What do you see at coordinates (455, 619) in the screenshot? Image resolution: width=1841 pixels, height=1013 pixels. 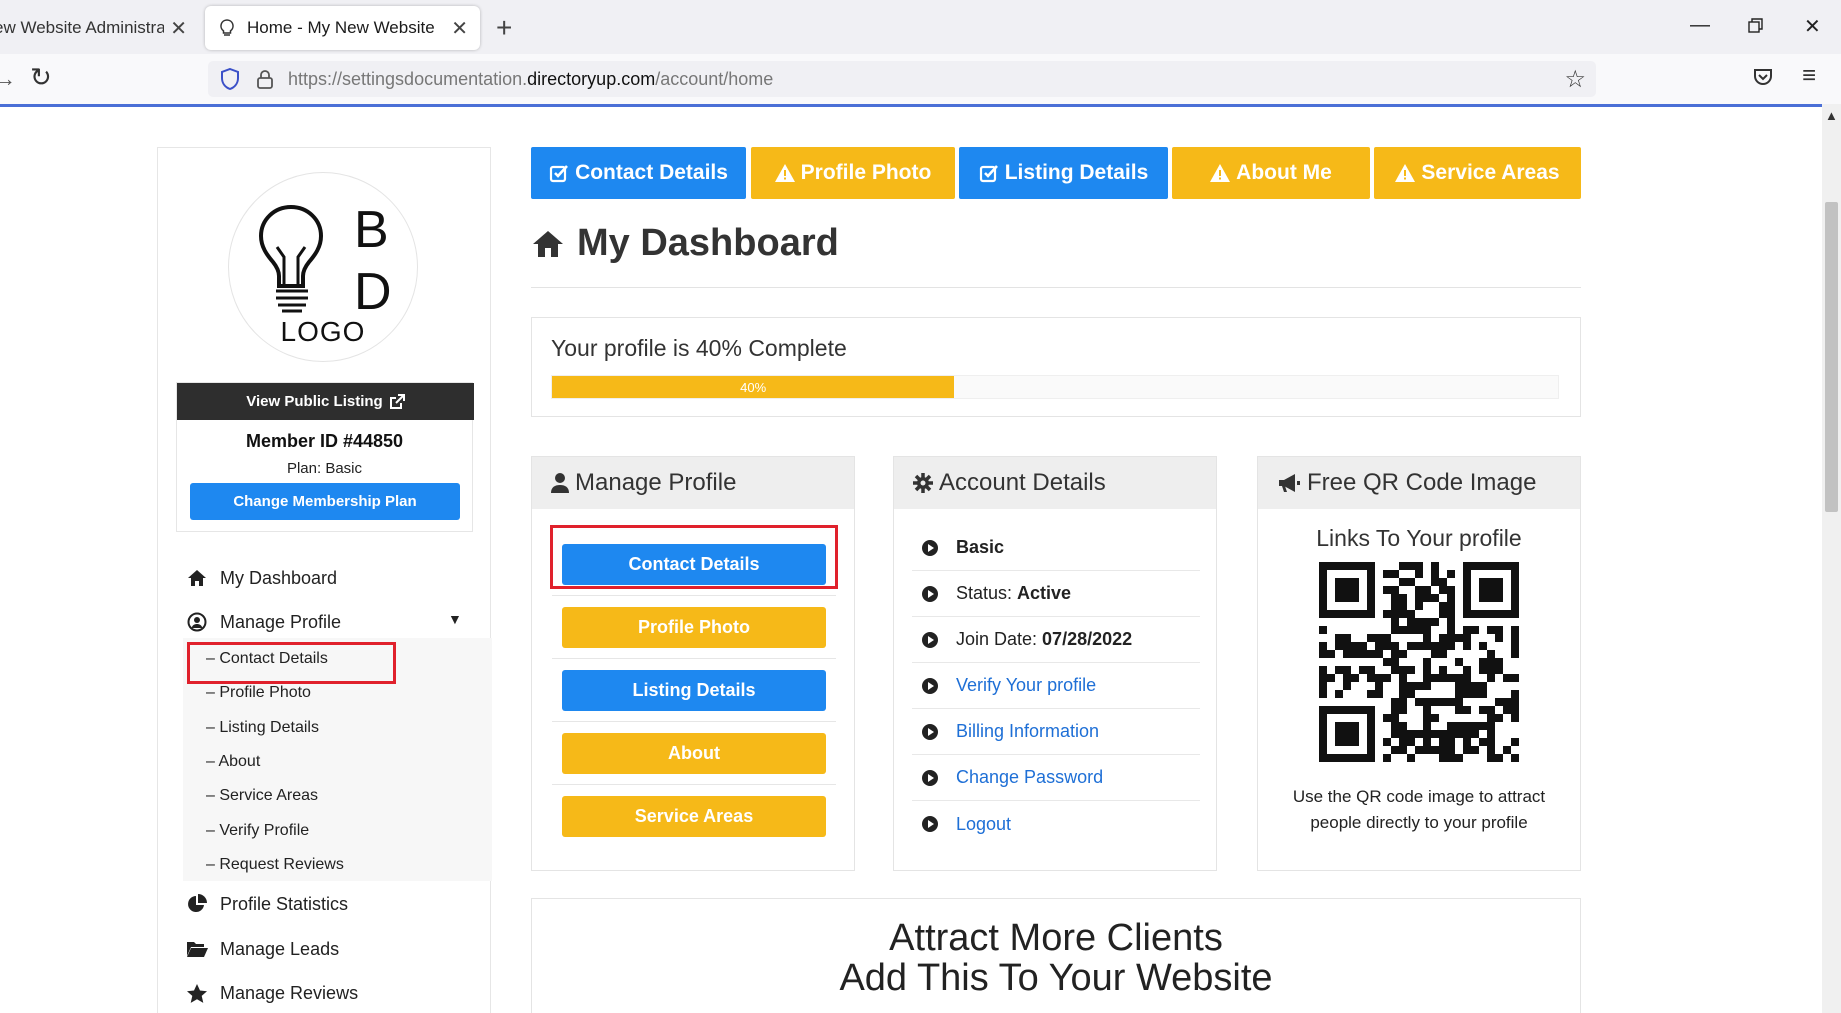 I see `chevron-down-icon: ▼` at bounding box center [455, 619].